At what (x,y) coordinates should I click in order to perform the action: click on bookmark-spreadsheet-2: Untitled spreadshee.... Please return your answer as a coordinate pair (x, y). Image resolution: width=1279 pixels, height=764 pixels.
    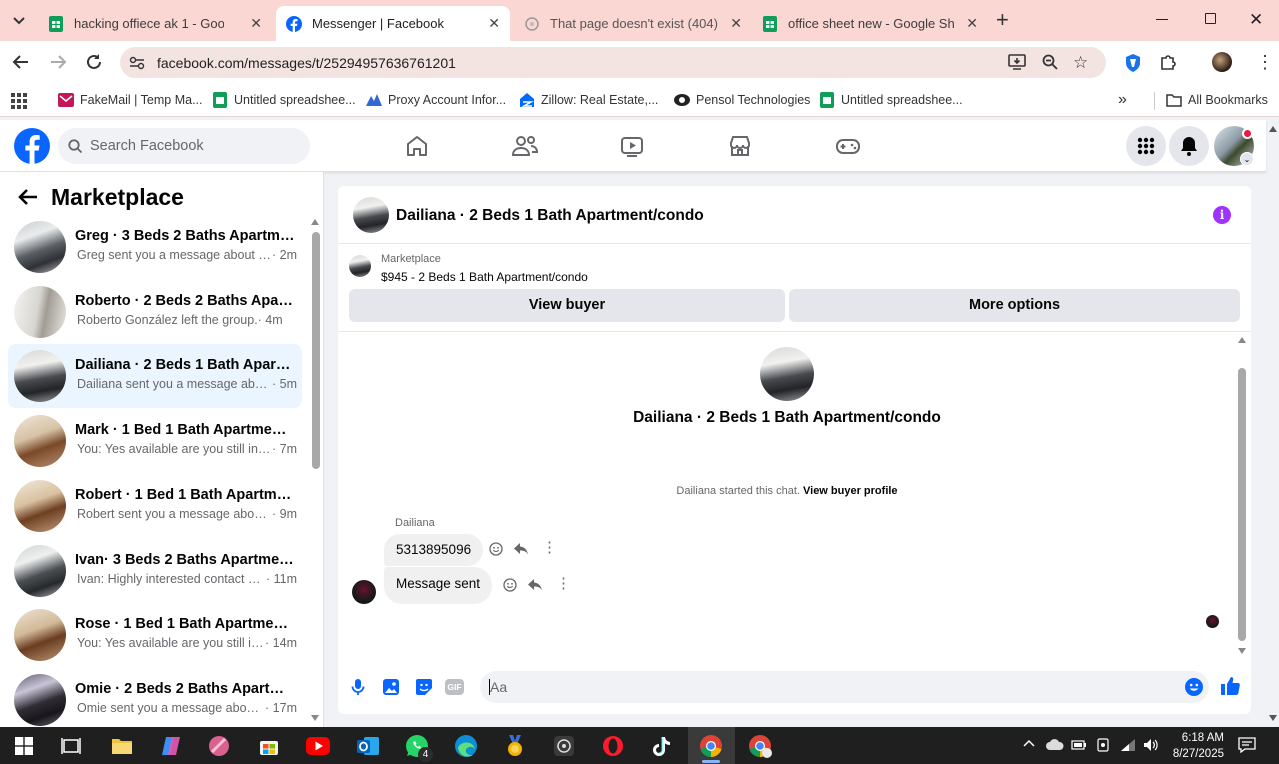
    Looking at the image, I should click on (891, 100).